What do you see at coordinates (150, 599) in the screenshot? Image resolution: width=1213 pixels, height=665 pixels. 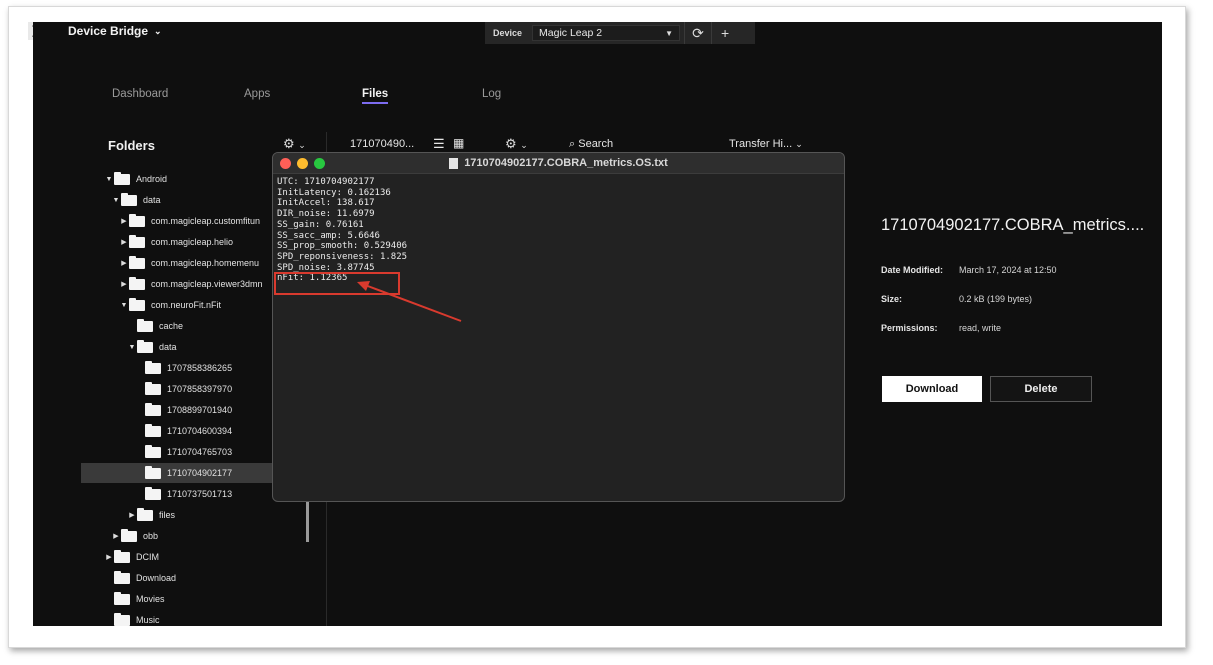 I see `folder-label: Movies` at bounding box center [150, 599].